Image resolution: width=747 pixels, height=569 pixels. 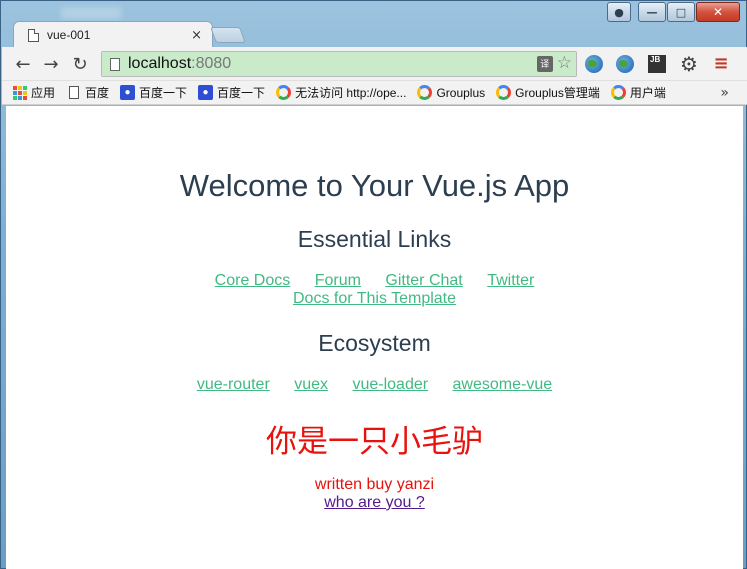 What do you see at coordinates (503, 384) in the screenshot?
I see `link-awesome-vue: awesome-vue` at bounding box center [503, 384].